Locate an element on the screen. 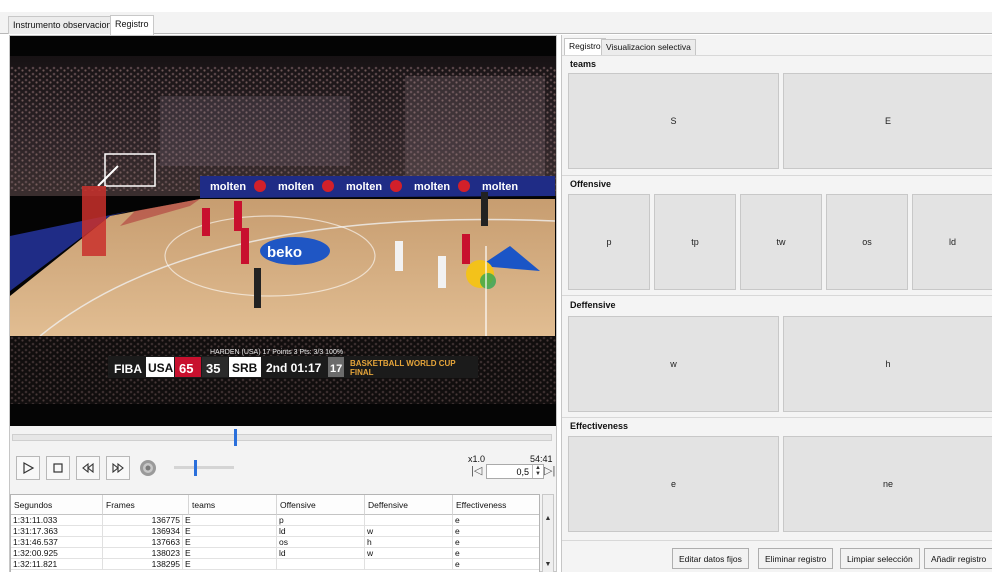 This screenshot has width=992, height=572. table-row: 1:32:11.821 138295 E e is located at coordinates (275, 564).